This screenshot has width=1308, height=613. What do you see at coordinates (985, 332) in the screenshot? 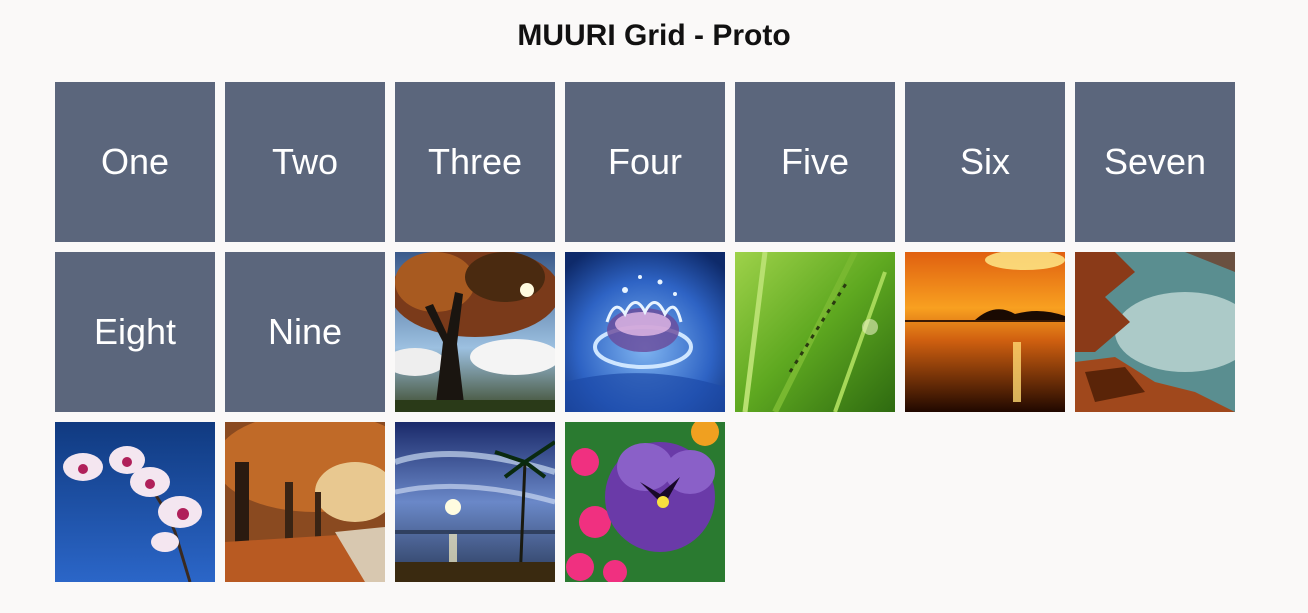
I see `sunset-lake-photo` at bounding box center [985, 332].